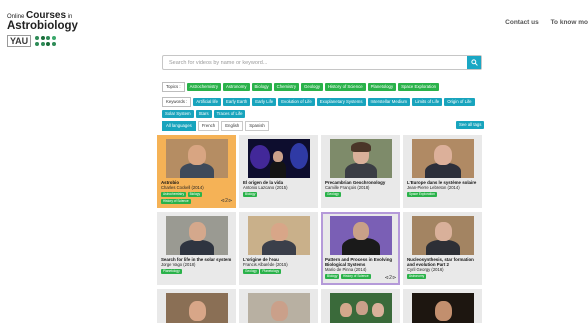 The height and width of the screenshot is (323, 588). I want to click on lang-english-button: English, so click(232, 126).